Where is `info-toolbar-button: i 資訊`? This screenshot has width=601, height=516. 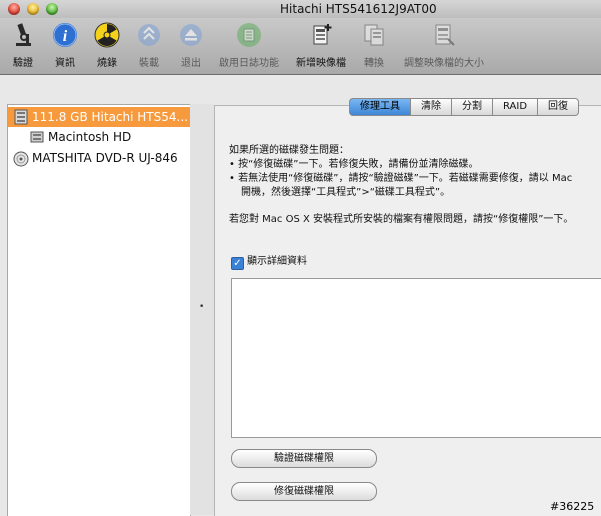 info-toolbar-button: i 資訊 is located at coordinates (65, 45).